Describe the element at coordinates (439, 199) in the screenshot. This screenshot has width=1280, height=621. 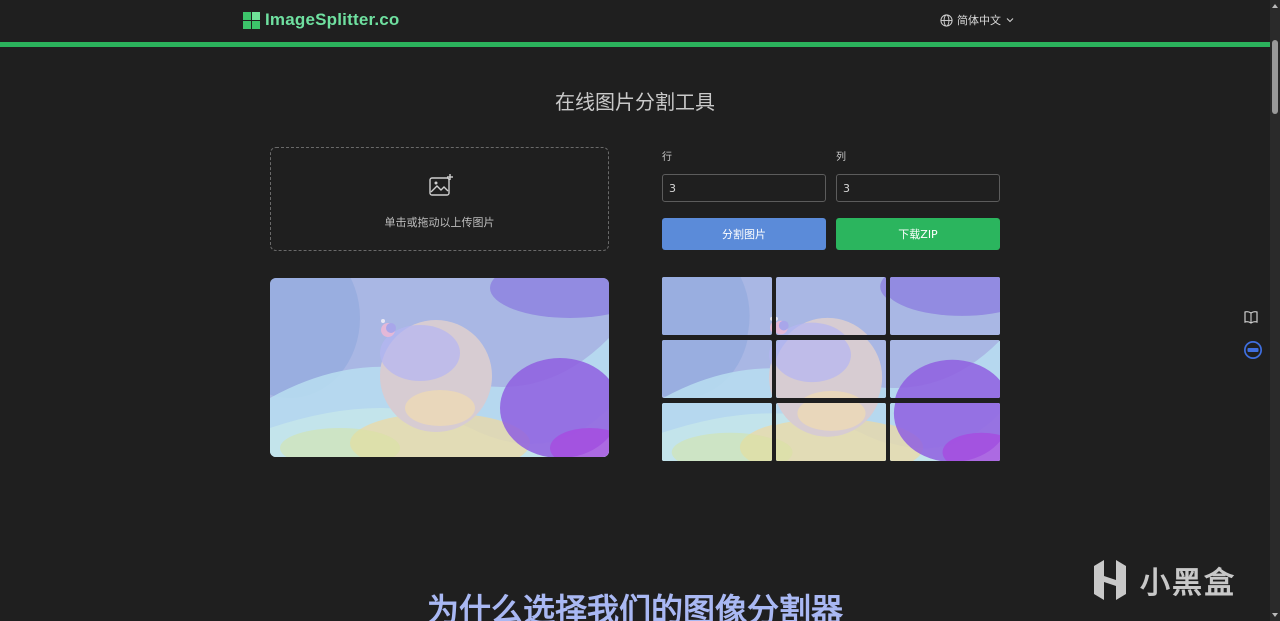
I see `image-upload-dropzone: 单击或拖动以上传图片` at that location.